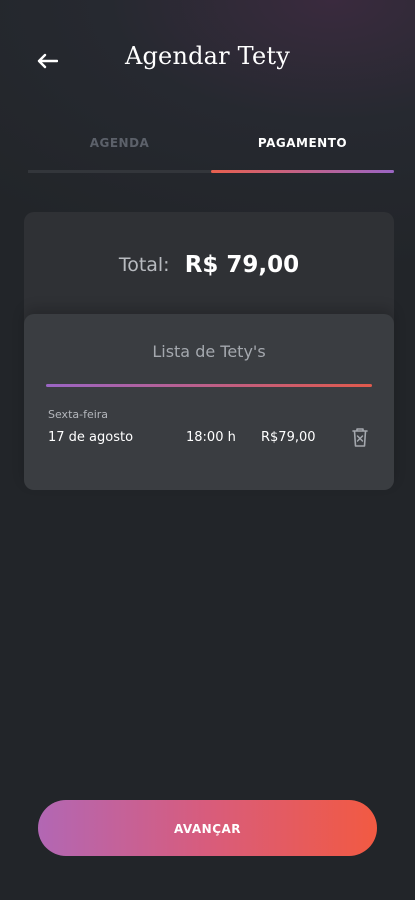  What do you see at coordinates (209, 385) in the screenshot?
I see `list-divider` at bounding box center [209, 385].